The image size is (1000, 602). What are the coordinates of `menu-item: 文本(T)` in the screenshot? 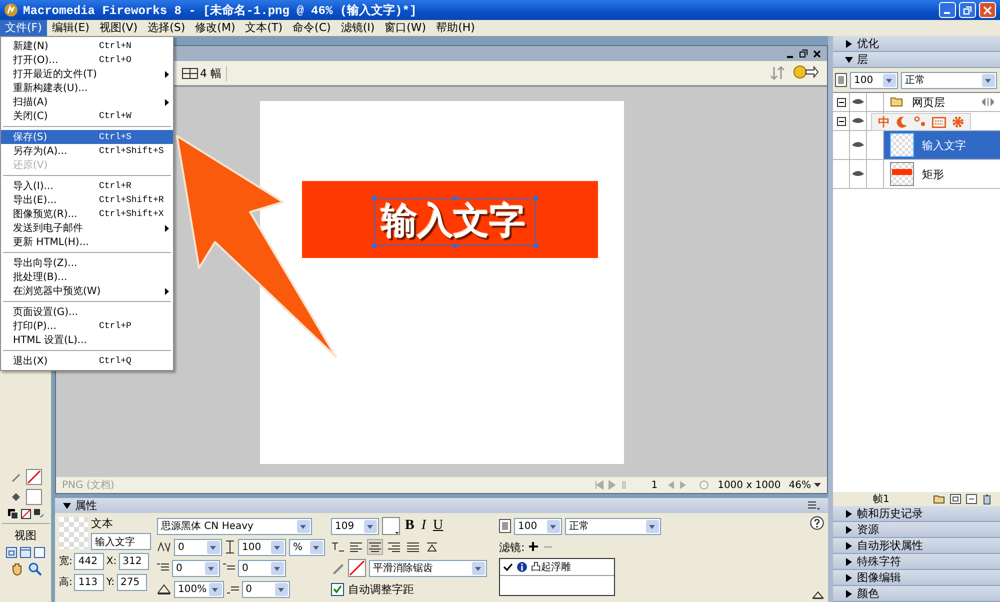 It's located at (264, 28).